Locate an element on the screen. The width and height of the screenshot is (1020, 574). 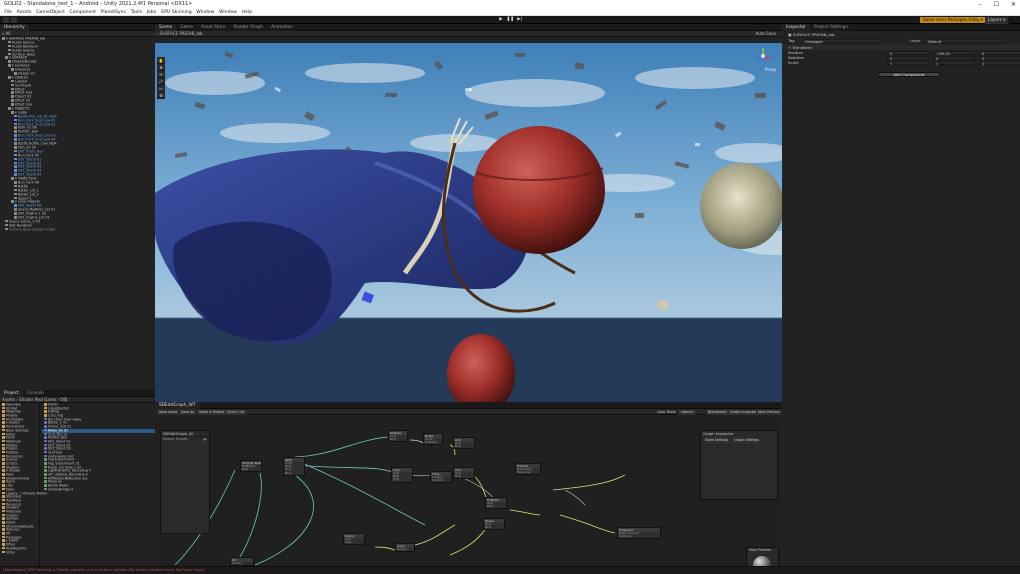
menu-item: Help is located at coordinates (247, 12).